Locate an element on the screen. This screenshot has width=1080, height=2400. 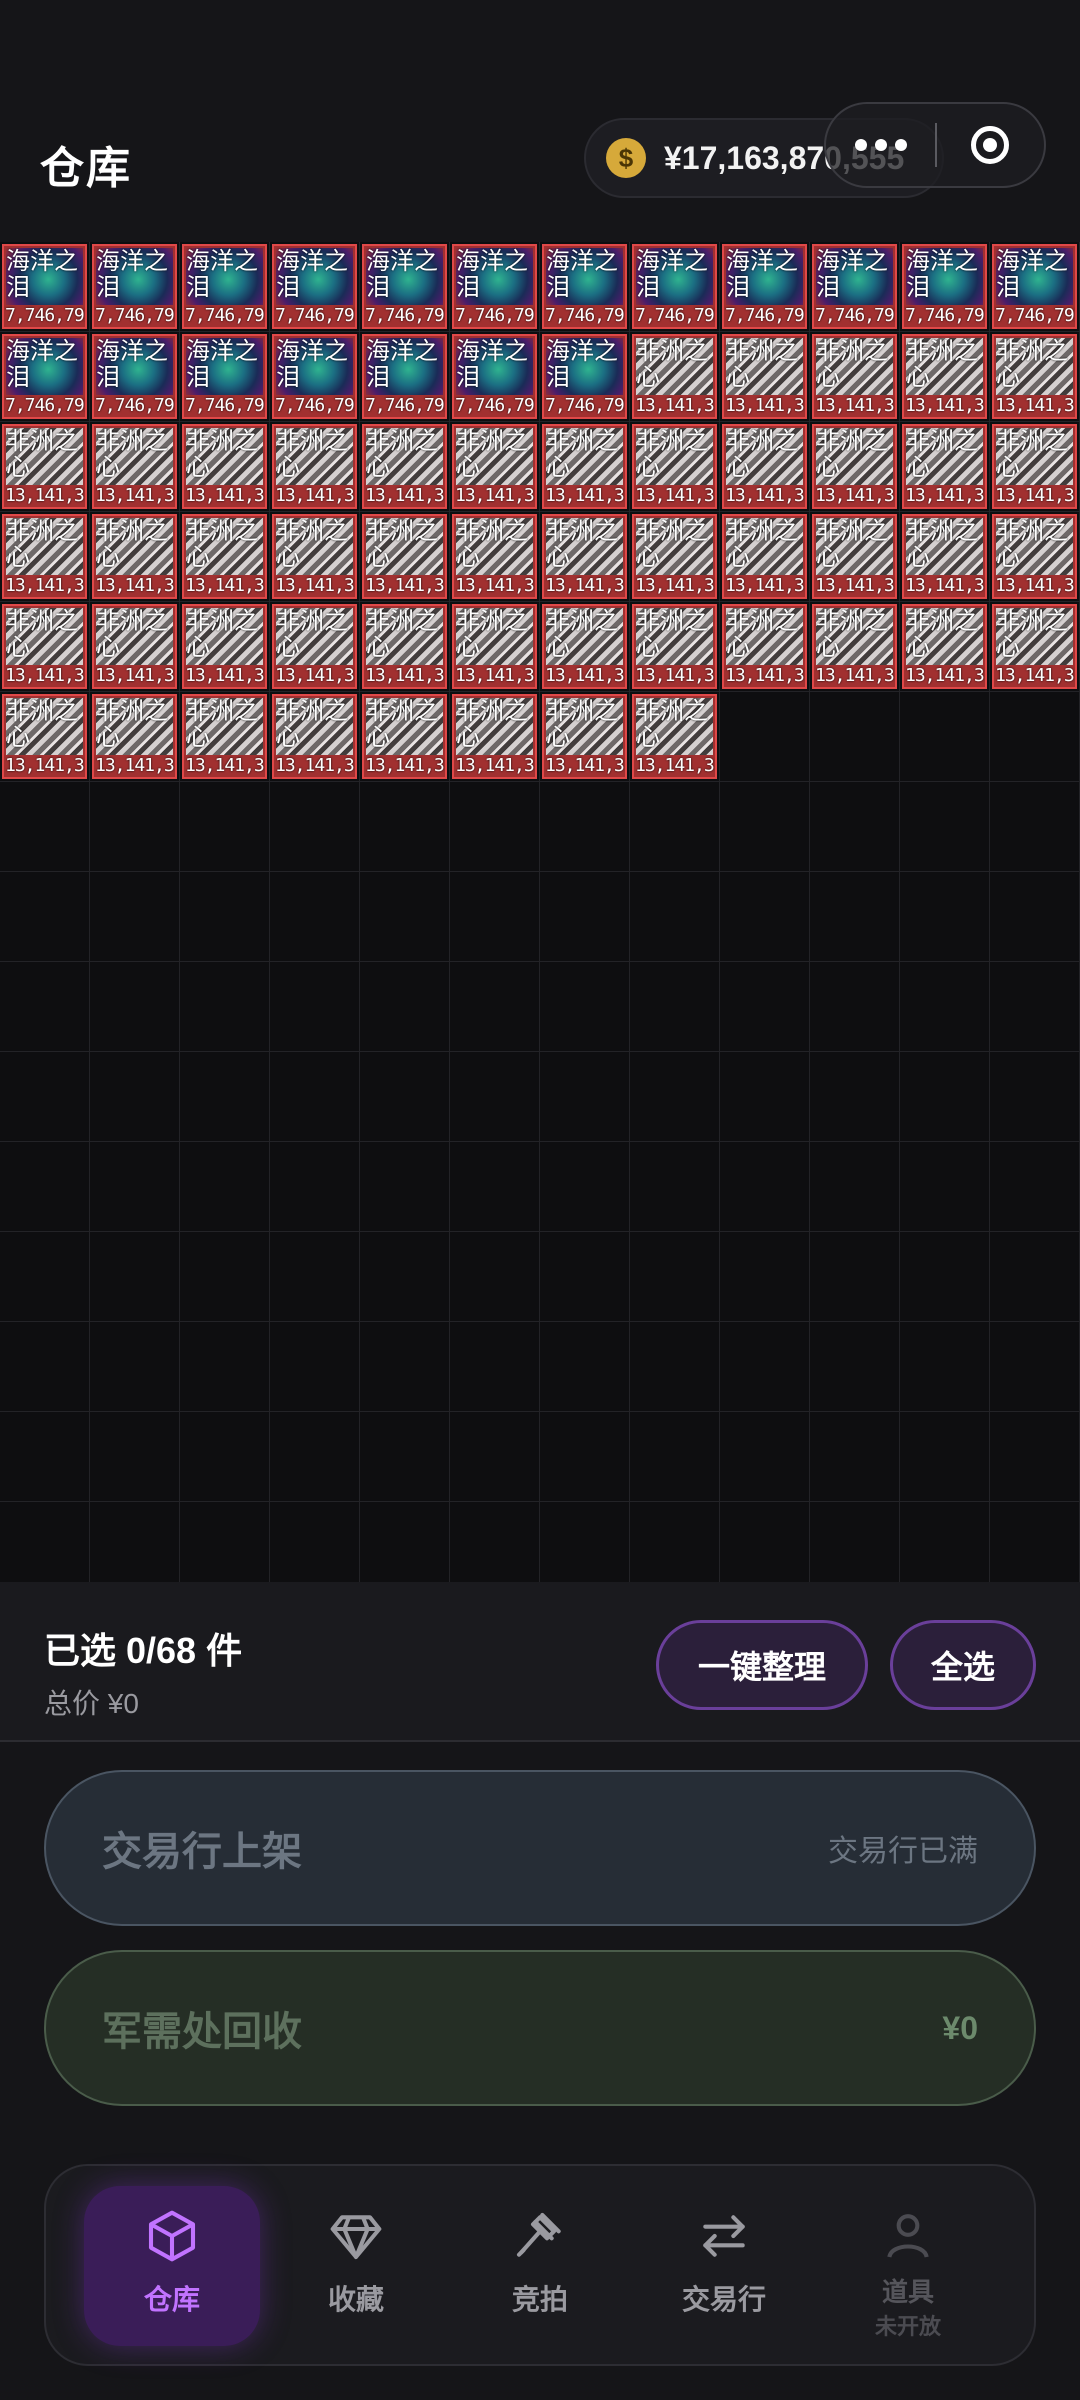
recycle-button: 军需处回收 ¥0 is located at coordinates (540, 2028).